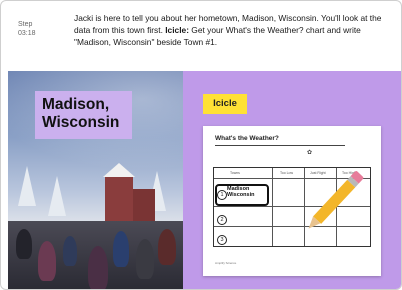  What do you see at coordinates (280, 145) in the screenshot?
I see `worksheet-rule` at bounding box center [280, 145].